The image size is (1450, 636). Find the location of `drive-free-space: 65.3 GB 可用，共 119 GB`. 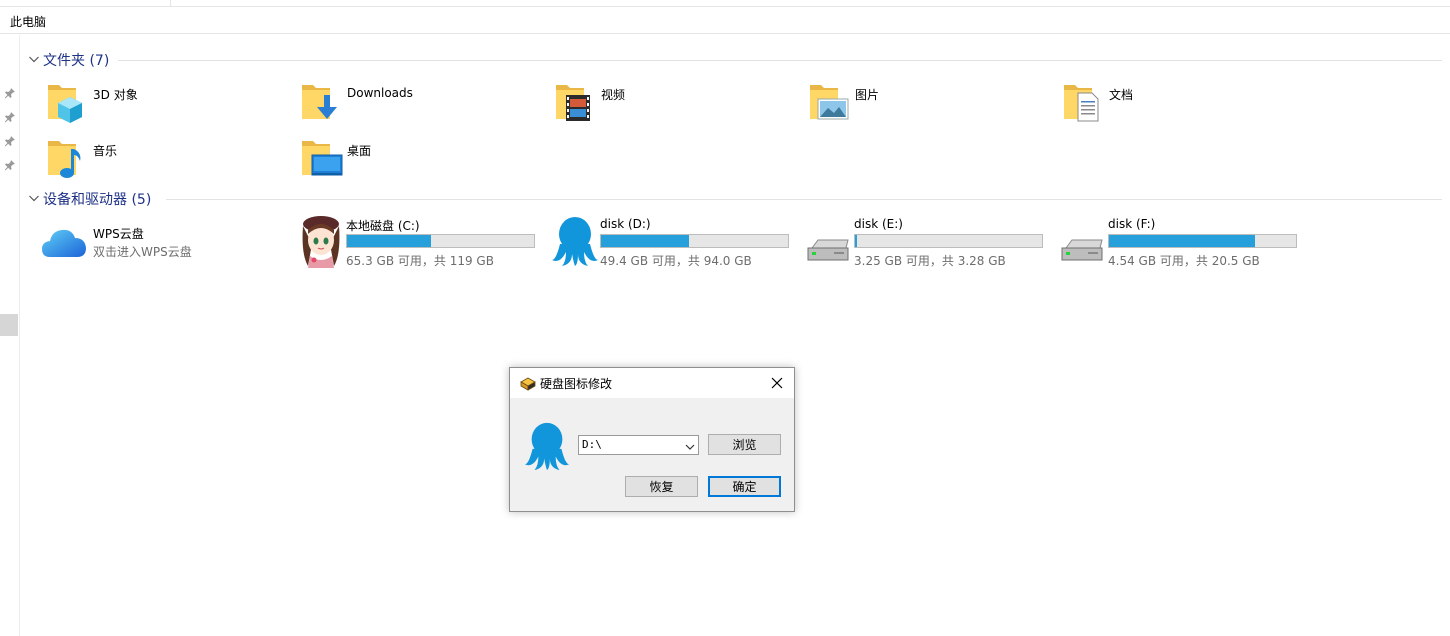

drive-free-space: 65.3 GB 可用，共 119 GB is located at coordinates (420, 261).